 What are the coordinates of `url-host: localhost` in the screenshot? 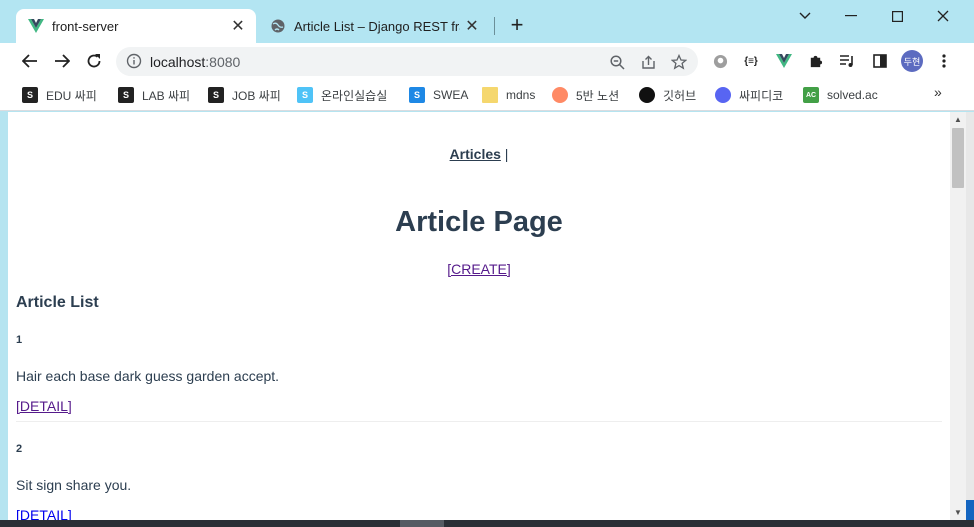 It's located at (178, 62).